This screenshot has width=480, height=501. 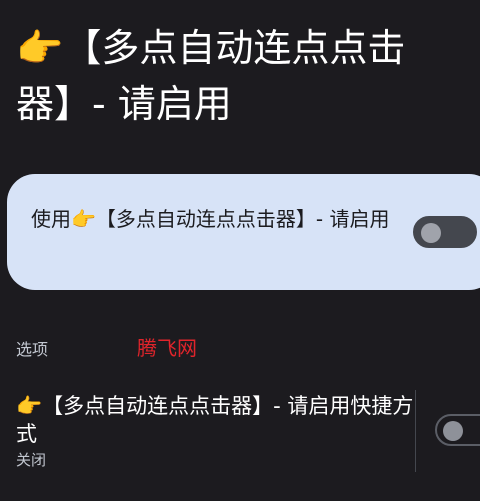 I want to click on main-switch-label: 使用👉【多点自动连点点击器】- 请启用, so click(x=210, y=219).